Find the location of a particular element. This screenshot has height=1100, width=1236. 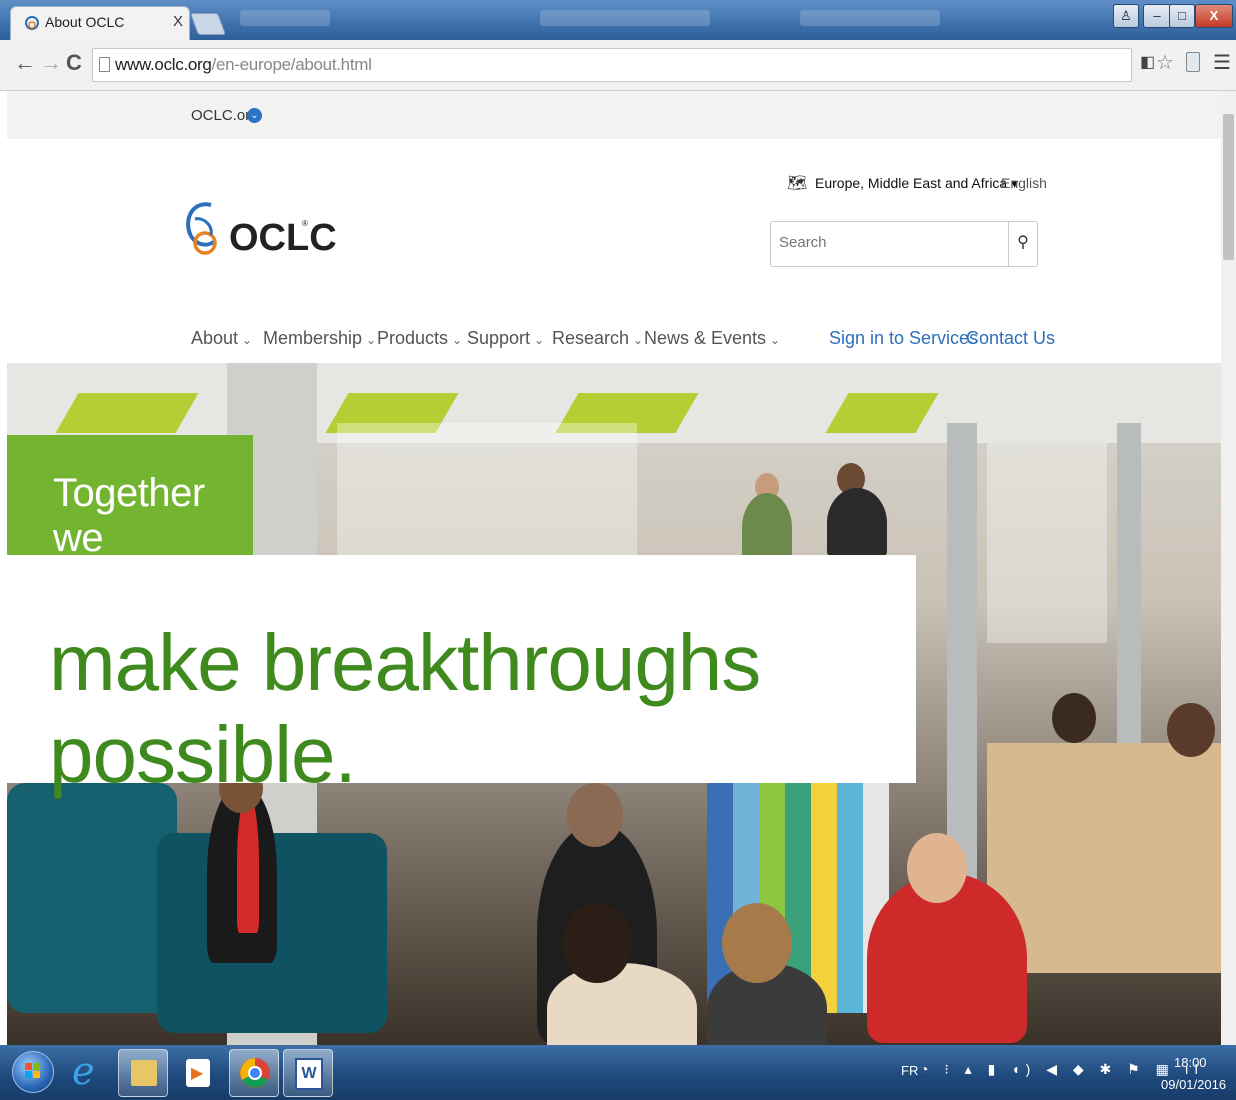

start-button is located at coordinates (33, 1072).